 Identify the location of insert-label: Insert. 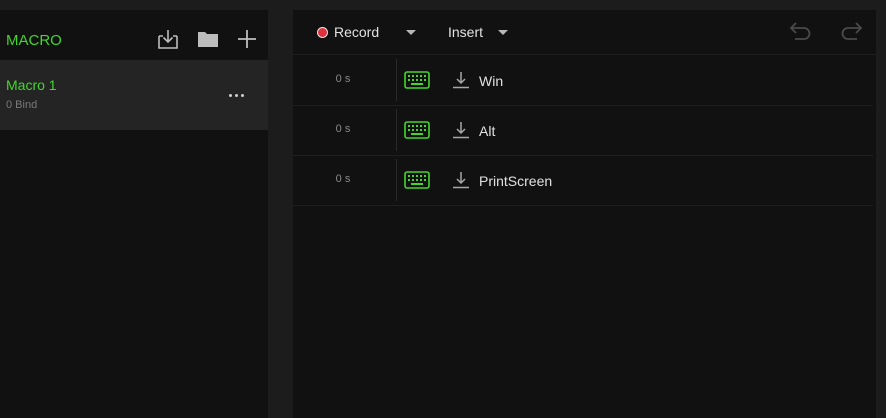
(466, 32).